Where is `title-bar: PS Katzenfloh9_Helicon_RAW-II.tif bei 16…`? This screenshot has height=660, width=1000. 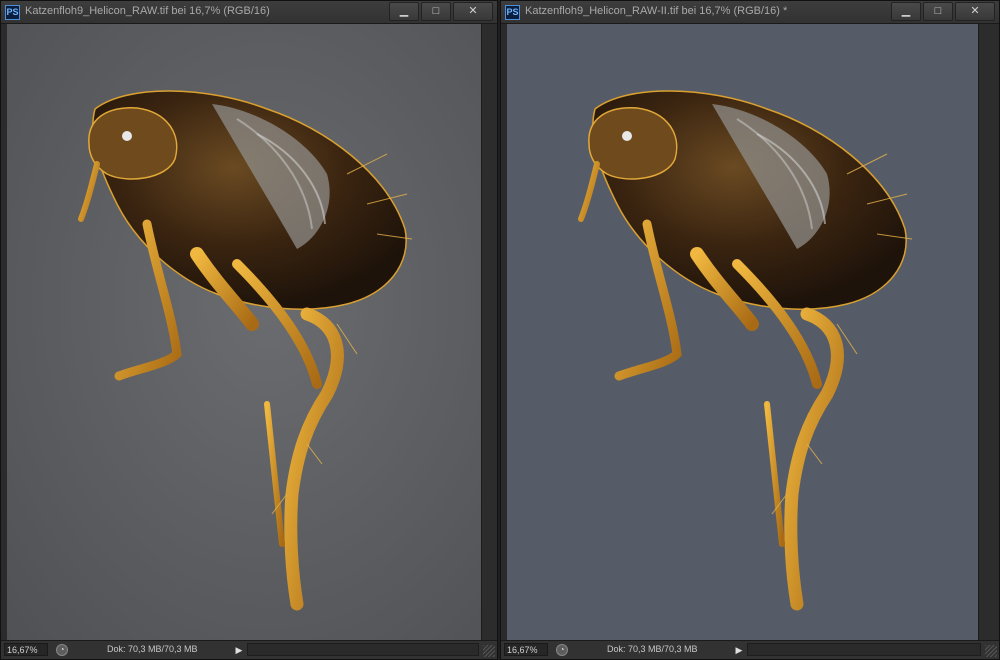
title-bar: PS Katzenfloh9_Helicon_RAW-II.tif bei 16… is located at coordinates (750, 12).